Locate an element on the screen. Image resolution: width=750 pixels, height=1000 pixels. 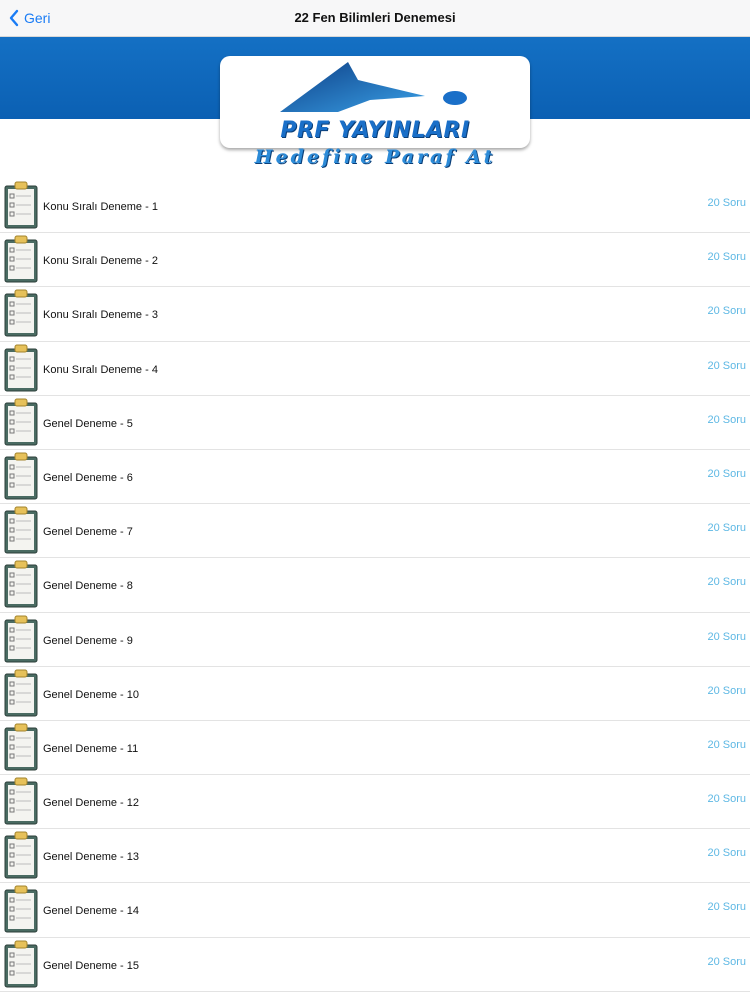
list-item: Genel Deneme - 8 20 Soru is located at coordinates (375, 585).